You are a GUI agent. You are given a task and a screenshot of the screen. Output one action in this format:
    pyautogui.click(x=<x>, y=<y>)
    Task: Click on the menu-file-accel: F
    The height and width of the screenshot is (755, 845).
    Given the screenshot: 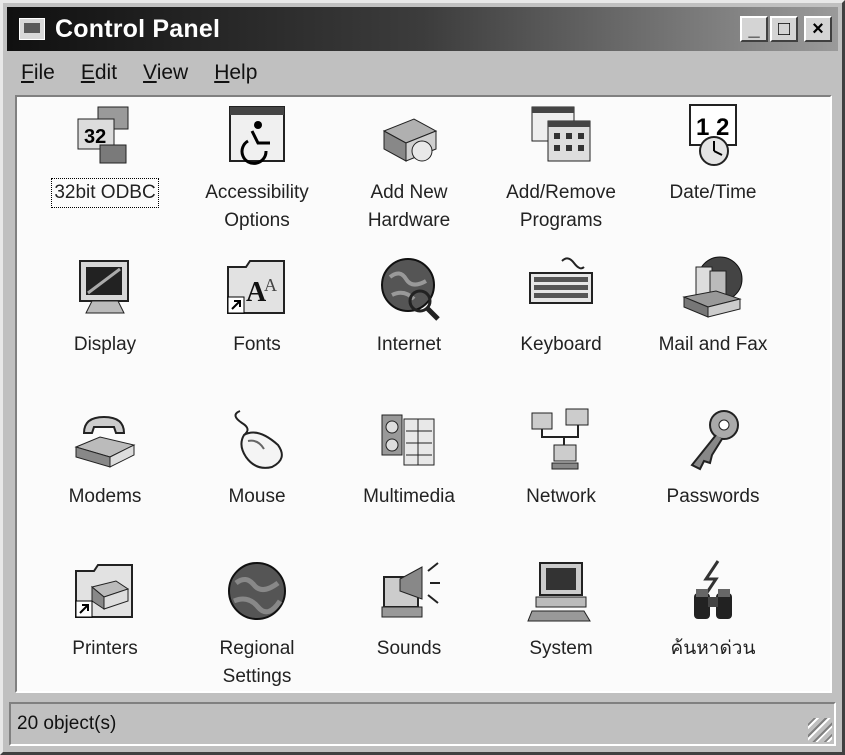 What is the action you would take?
    pyautogui.click(x=27, y=72)
    